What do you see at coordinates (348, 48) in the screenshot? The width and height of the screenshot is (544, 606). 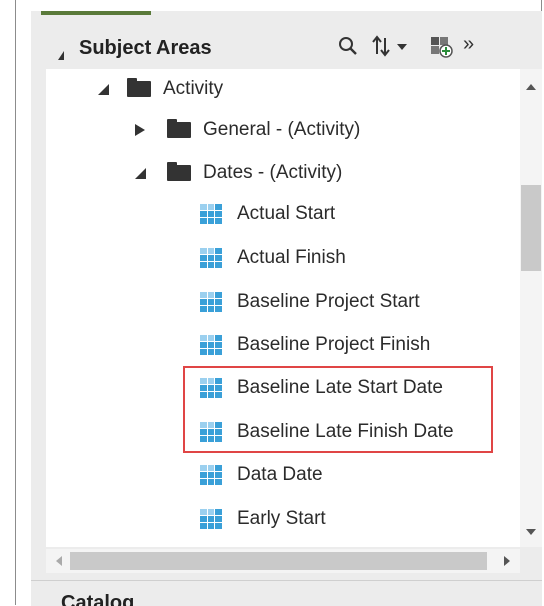 I see `search-icon` at bounding box center [348, 48].